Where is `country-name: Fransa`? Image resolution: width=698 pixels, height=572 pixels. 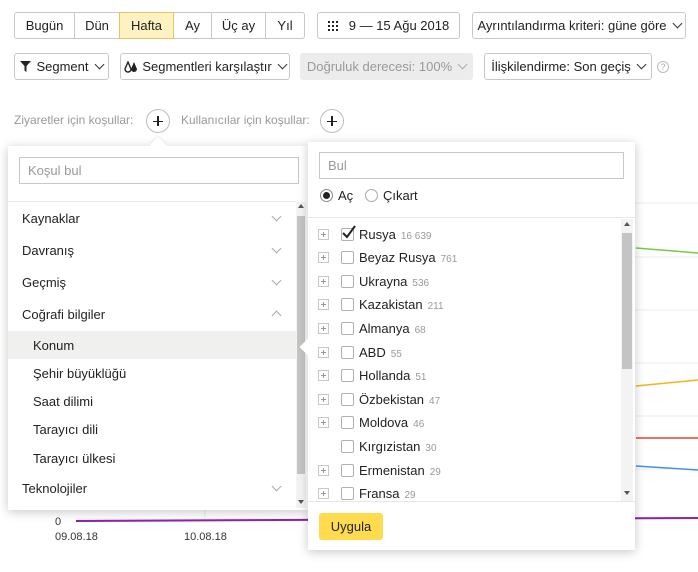 country-name: Fransa is located at coordinates (379, 493).